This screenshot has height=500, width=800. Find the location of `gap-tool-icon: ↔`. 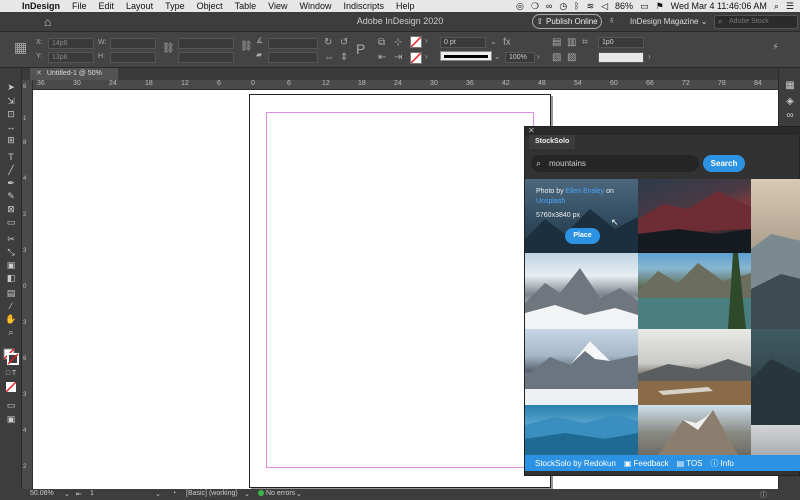

gap-tool-icon: ↔ is located at coordinates (11, 127).